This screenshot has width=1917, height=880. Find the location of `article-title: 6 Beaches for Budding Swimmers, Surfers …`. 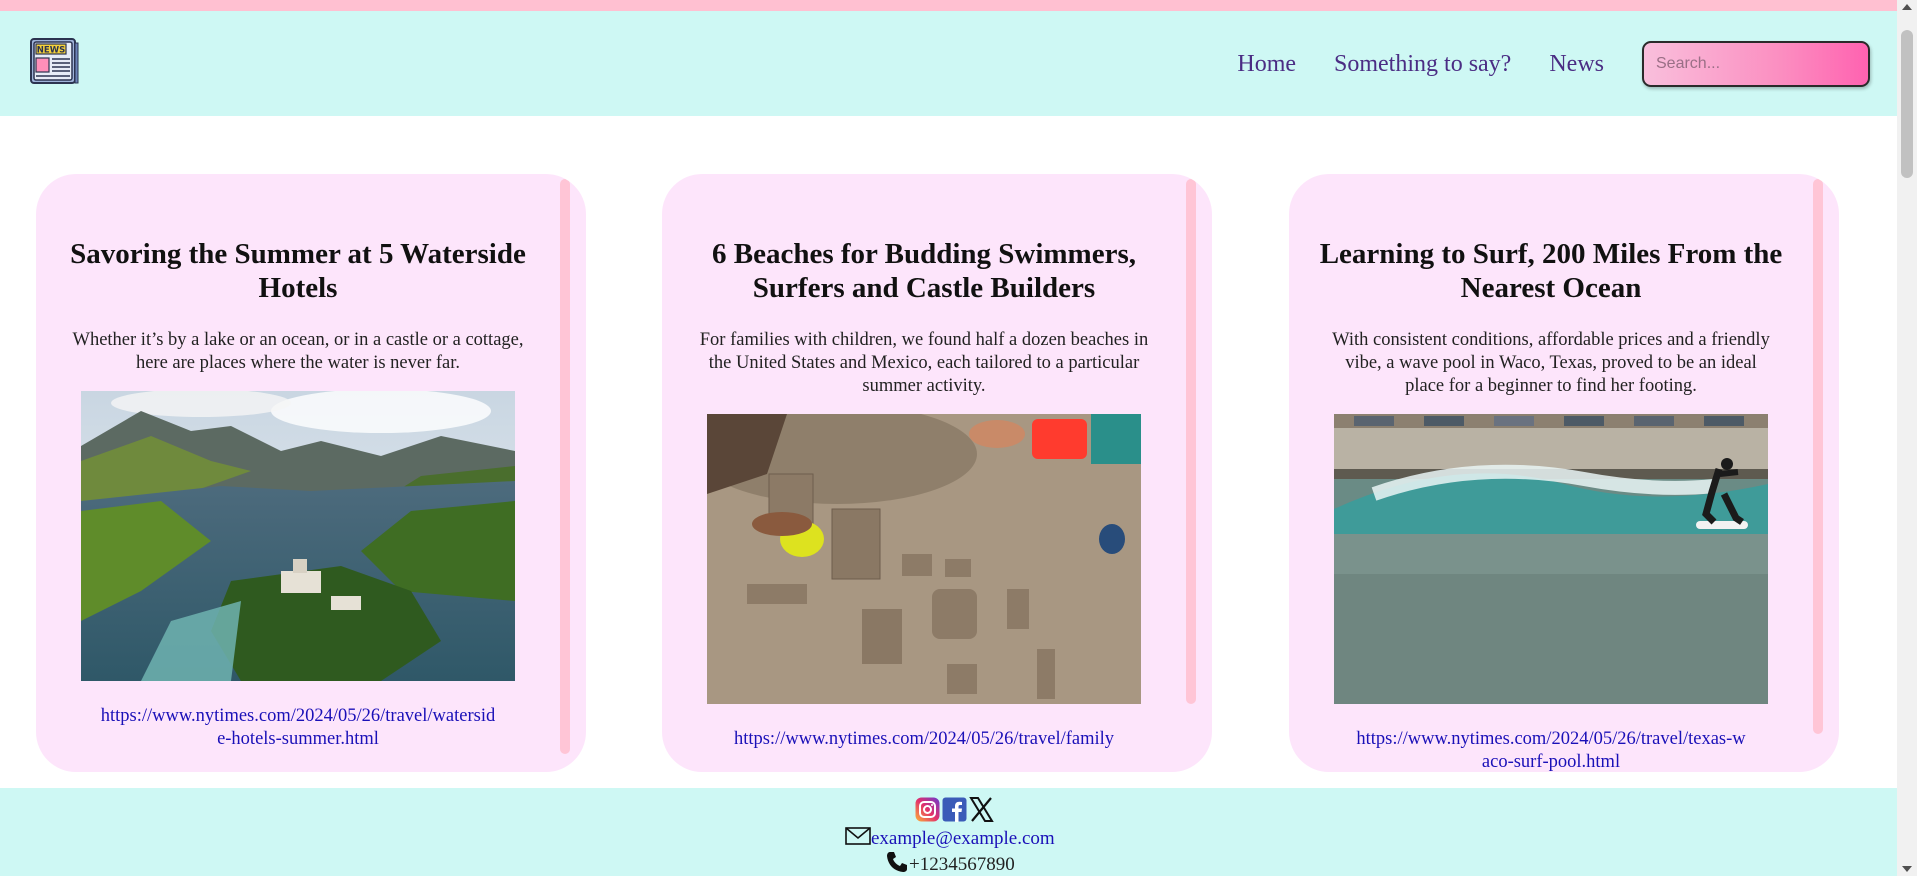

article-title: 6 Beaches for Budding Swimmers, Surfers … is located at coordinates (924, 239).